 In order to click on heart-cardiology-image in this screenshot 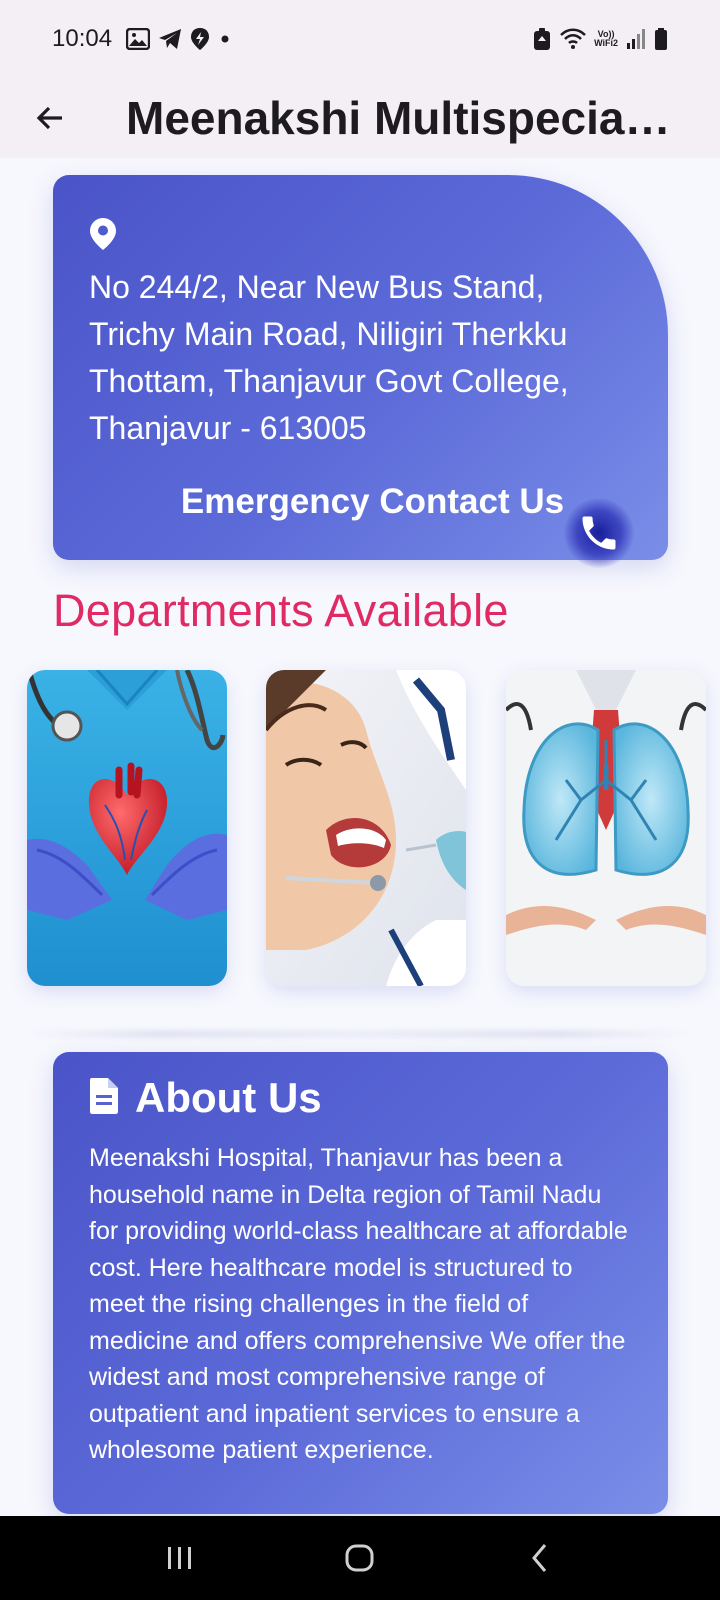, I will do `click(127, 828)`.